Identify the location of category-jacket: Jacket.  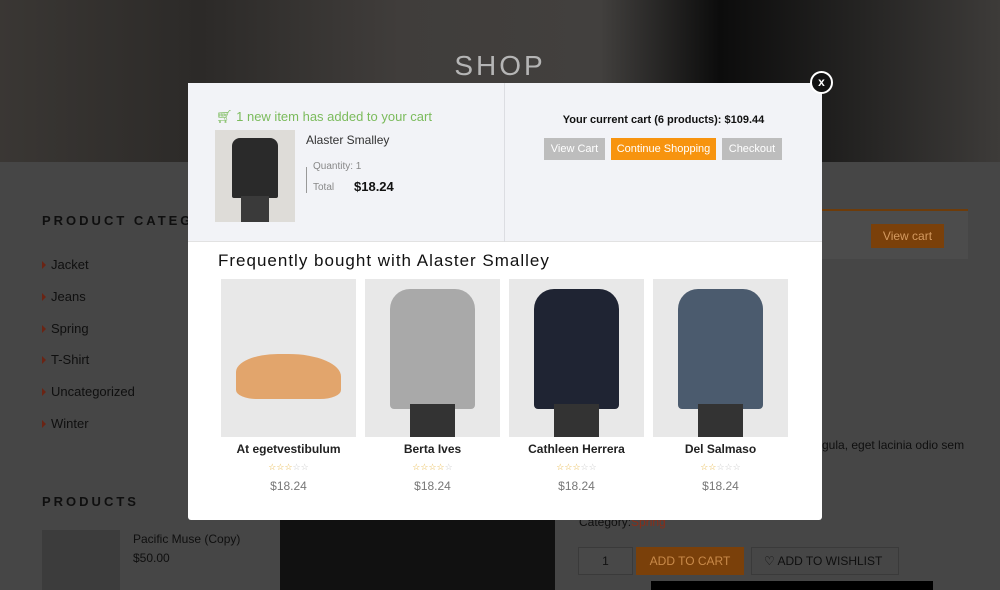
(65, 264).